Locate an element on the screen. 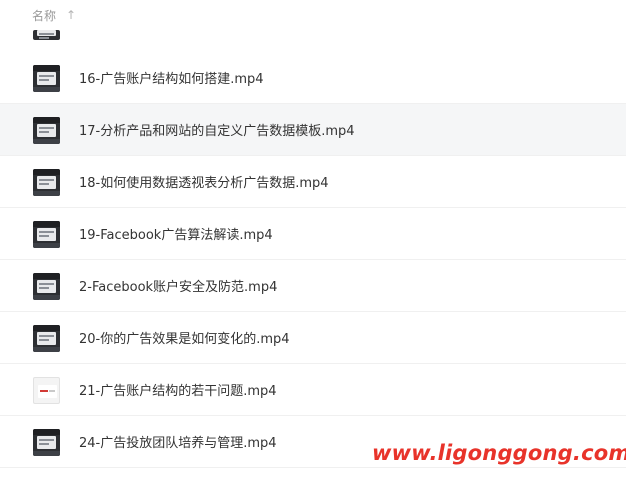  file-name: 18-如何使用数据透视表分析广告数据.mp4 is located at coordinates (204, 181).